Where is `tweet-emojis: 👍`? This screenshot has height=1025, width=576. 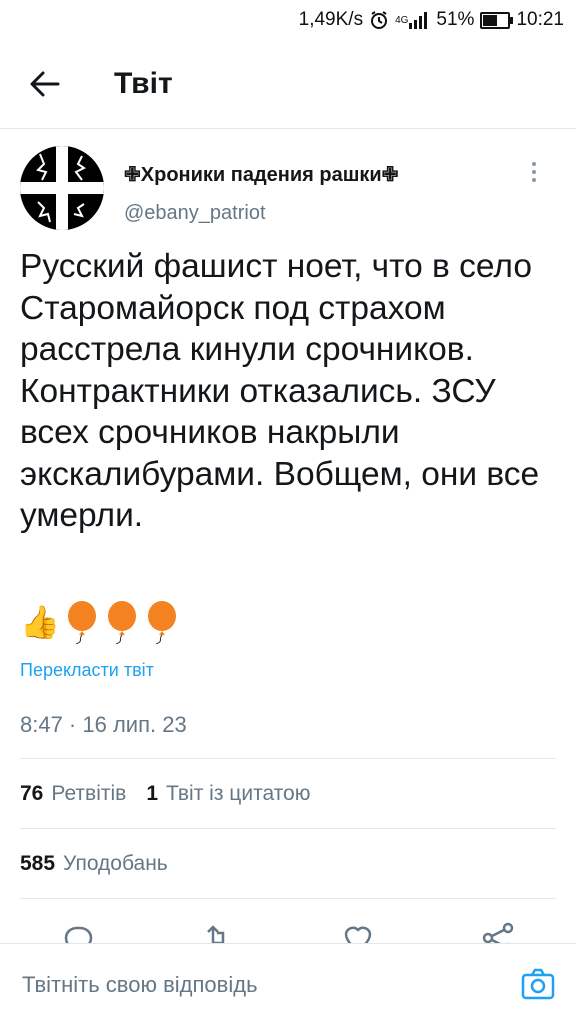
tweet-emojis: 👍 is located at coordinates (100, 622).